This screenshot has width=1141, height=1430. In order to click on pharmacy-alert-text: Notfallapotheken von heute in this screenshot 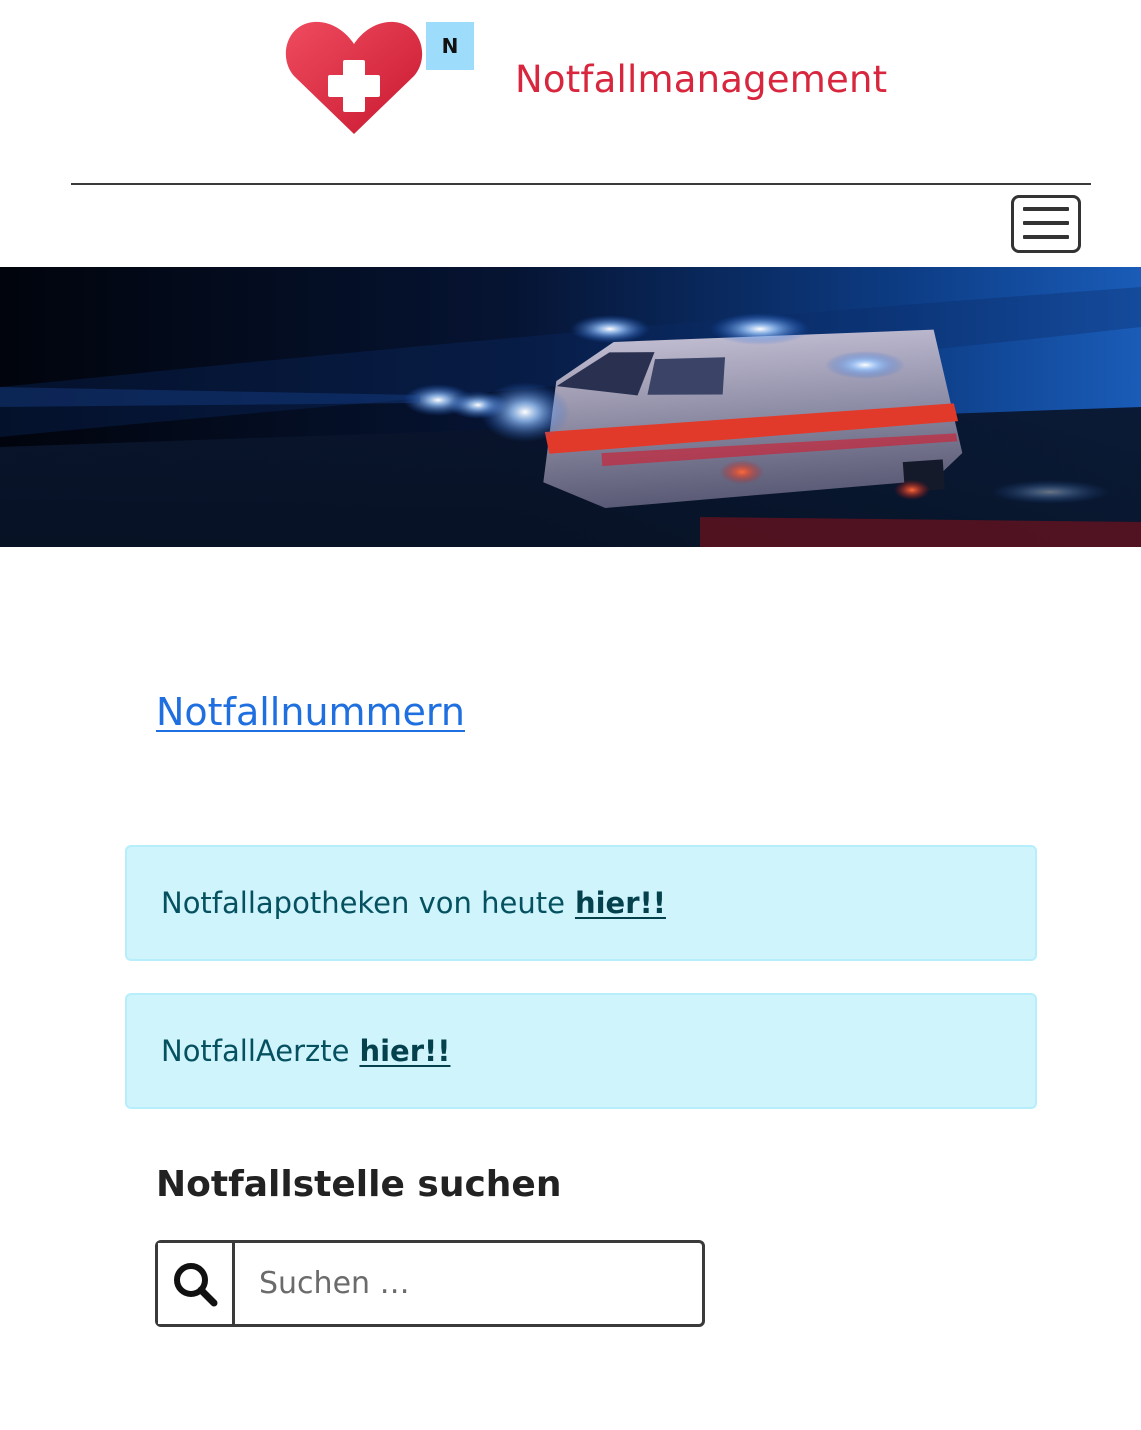, I will do `click(363, 903)`.